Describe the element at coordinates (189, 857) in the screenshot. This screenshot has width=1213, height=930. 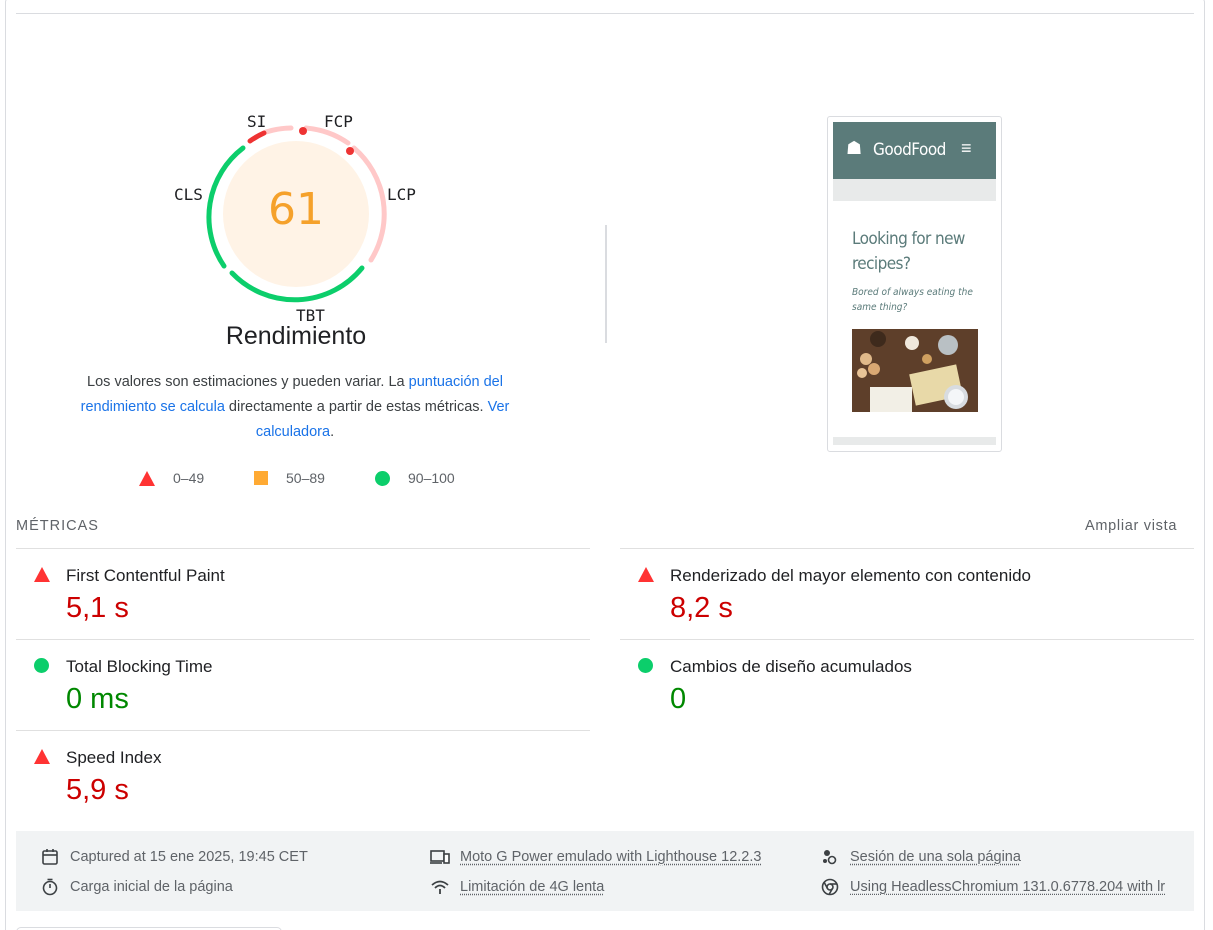
I see `captured-at-text: Captured at 15 ene 2025, 19:45 CET` at that location.